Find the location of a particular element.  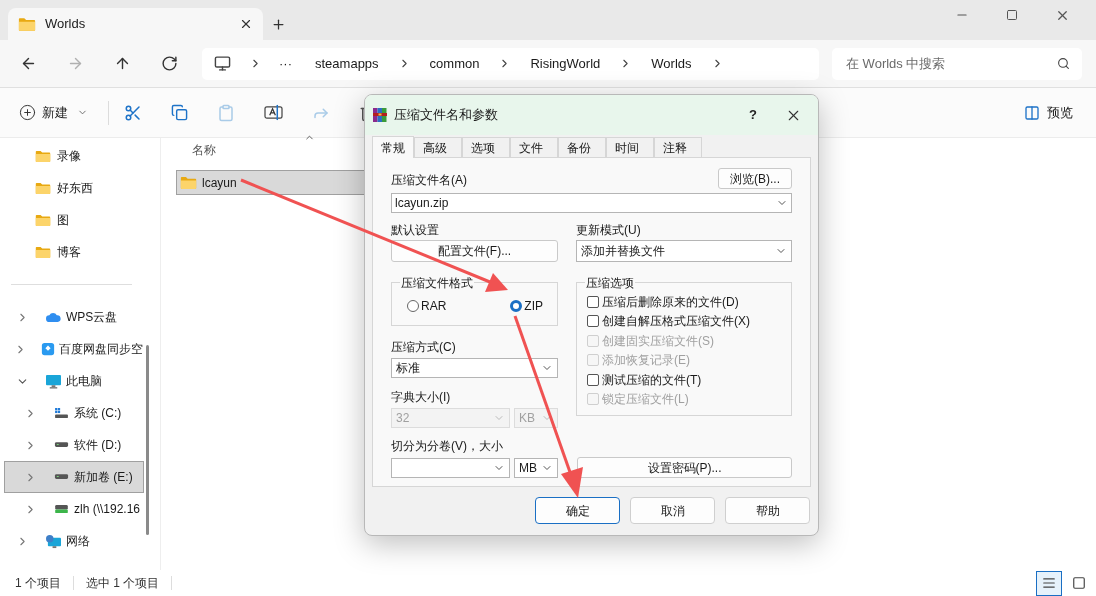

maximize-icon is located at coordinates (1012, 15).